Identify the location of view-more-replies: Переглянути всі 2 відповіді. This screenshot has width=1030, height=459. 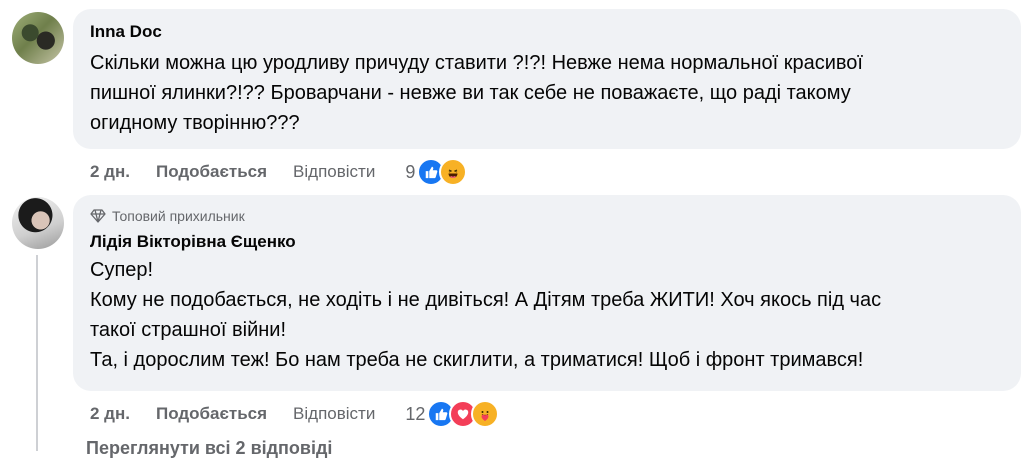
(209, 448).